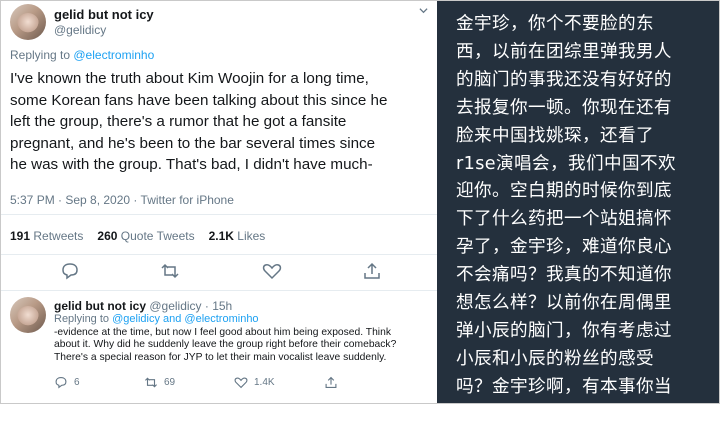  I want to click on chevron-down-icon, so click(423, 10).